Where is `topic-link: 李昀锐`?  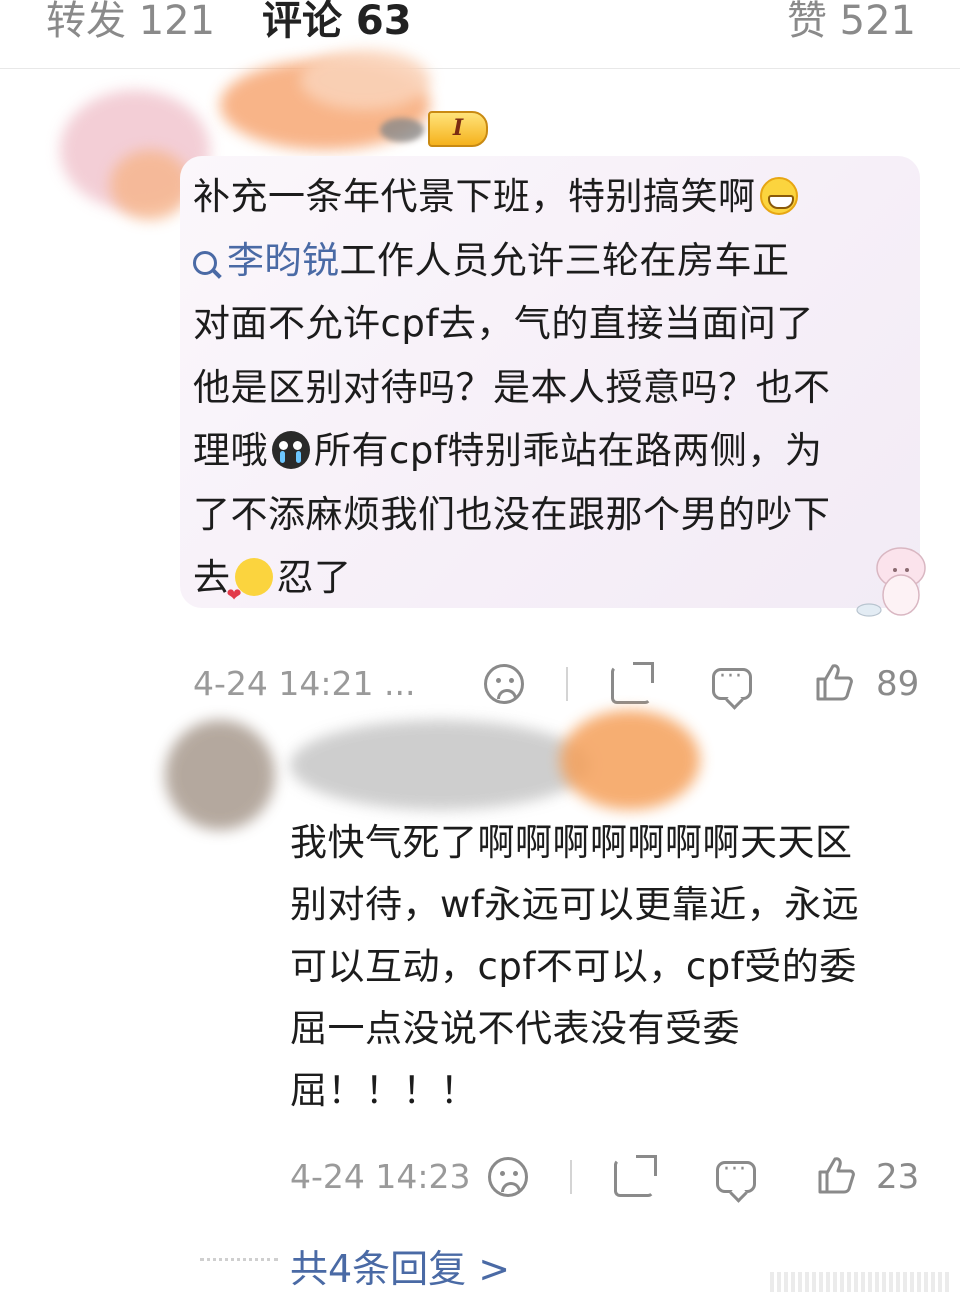
topic-link: 李昀锐 is located at coordinates (266, 260).